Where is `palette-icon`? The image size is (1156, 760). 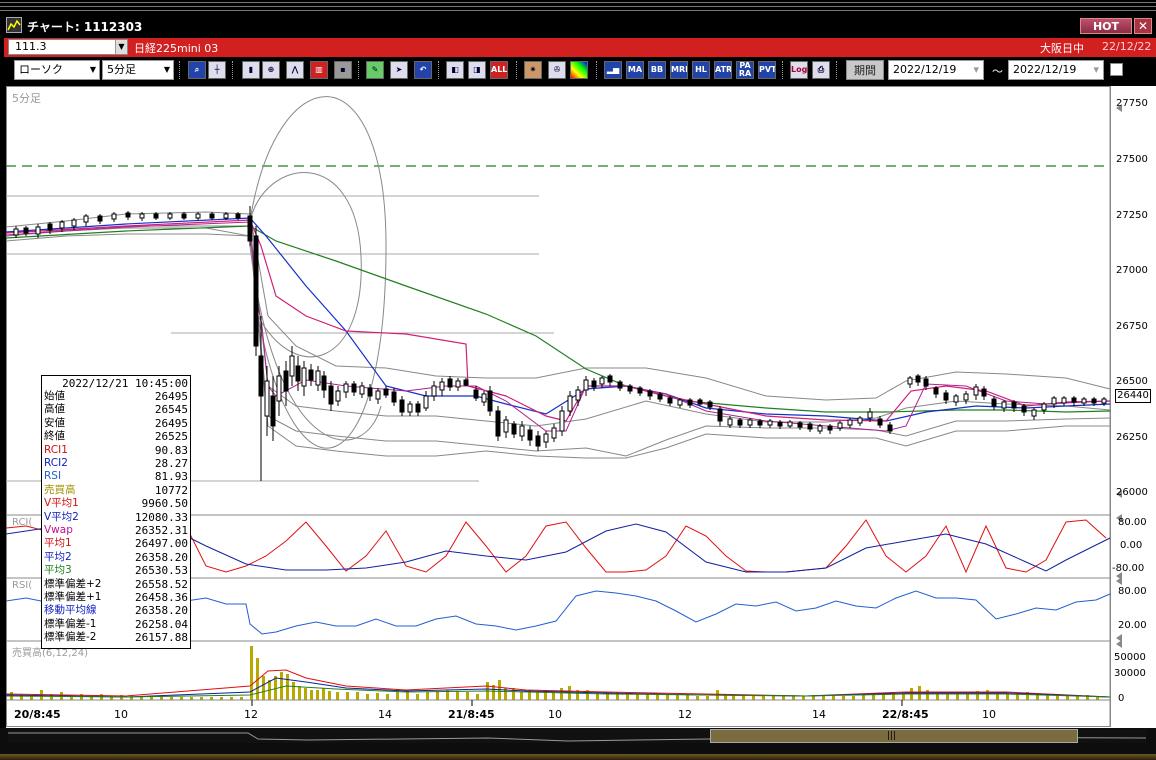
palette-icon is located at coordinates (579, 70).